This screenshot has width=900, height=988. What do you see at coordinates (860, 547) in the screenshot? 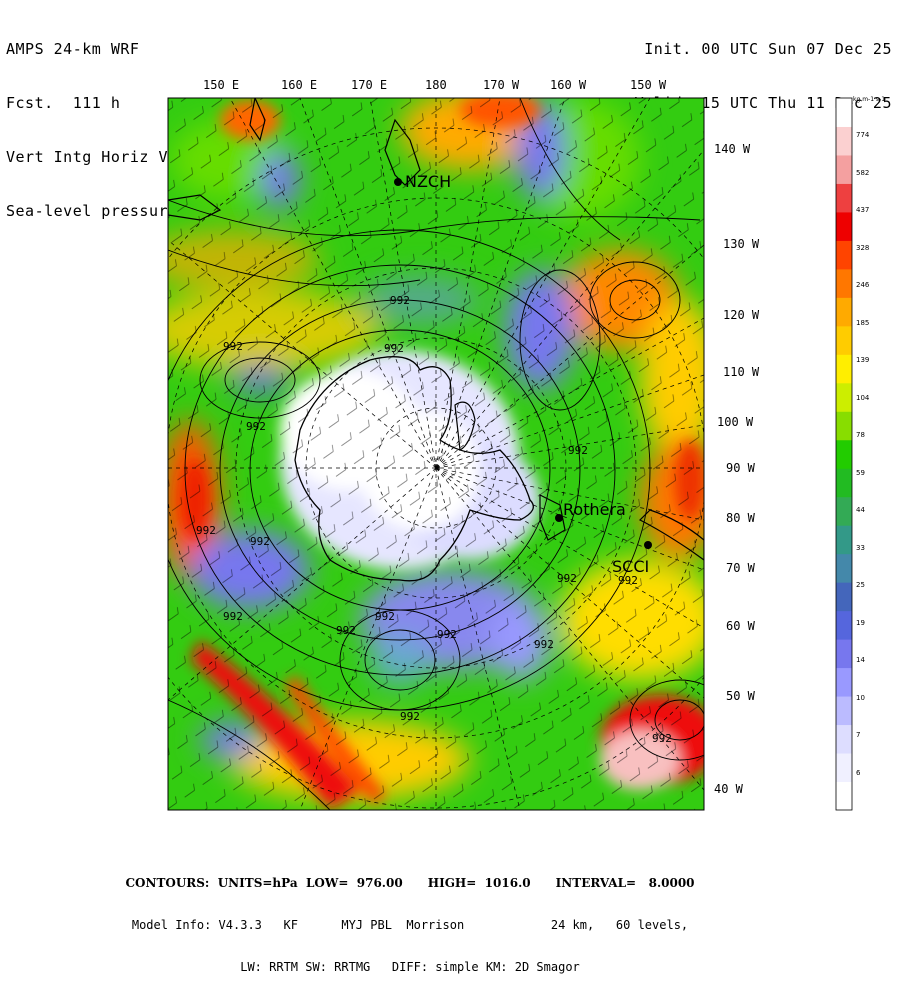
I see `colorbar-label: 33` at bounding box center [860, 547].